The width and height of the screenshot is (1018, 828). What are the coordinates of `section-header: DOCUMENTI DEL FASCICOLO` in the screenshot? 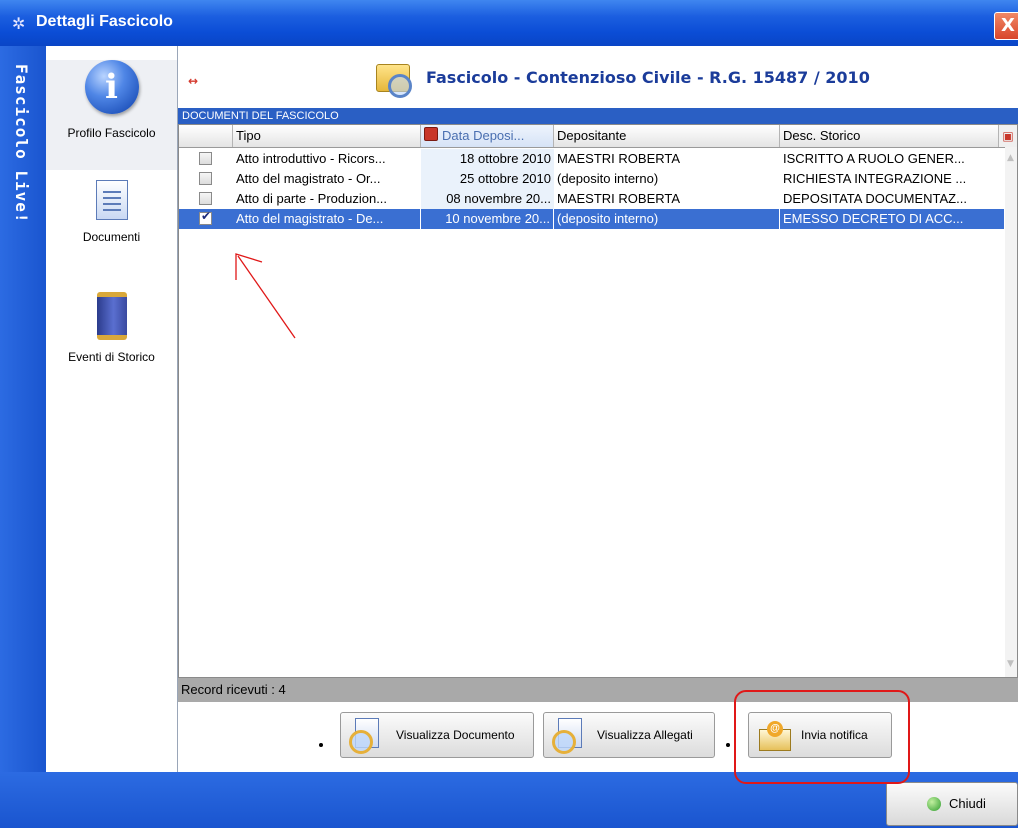 It's located at (598, 116).